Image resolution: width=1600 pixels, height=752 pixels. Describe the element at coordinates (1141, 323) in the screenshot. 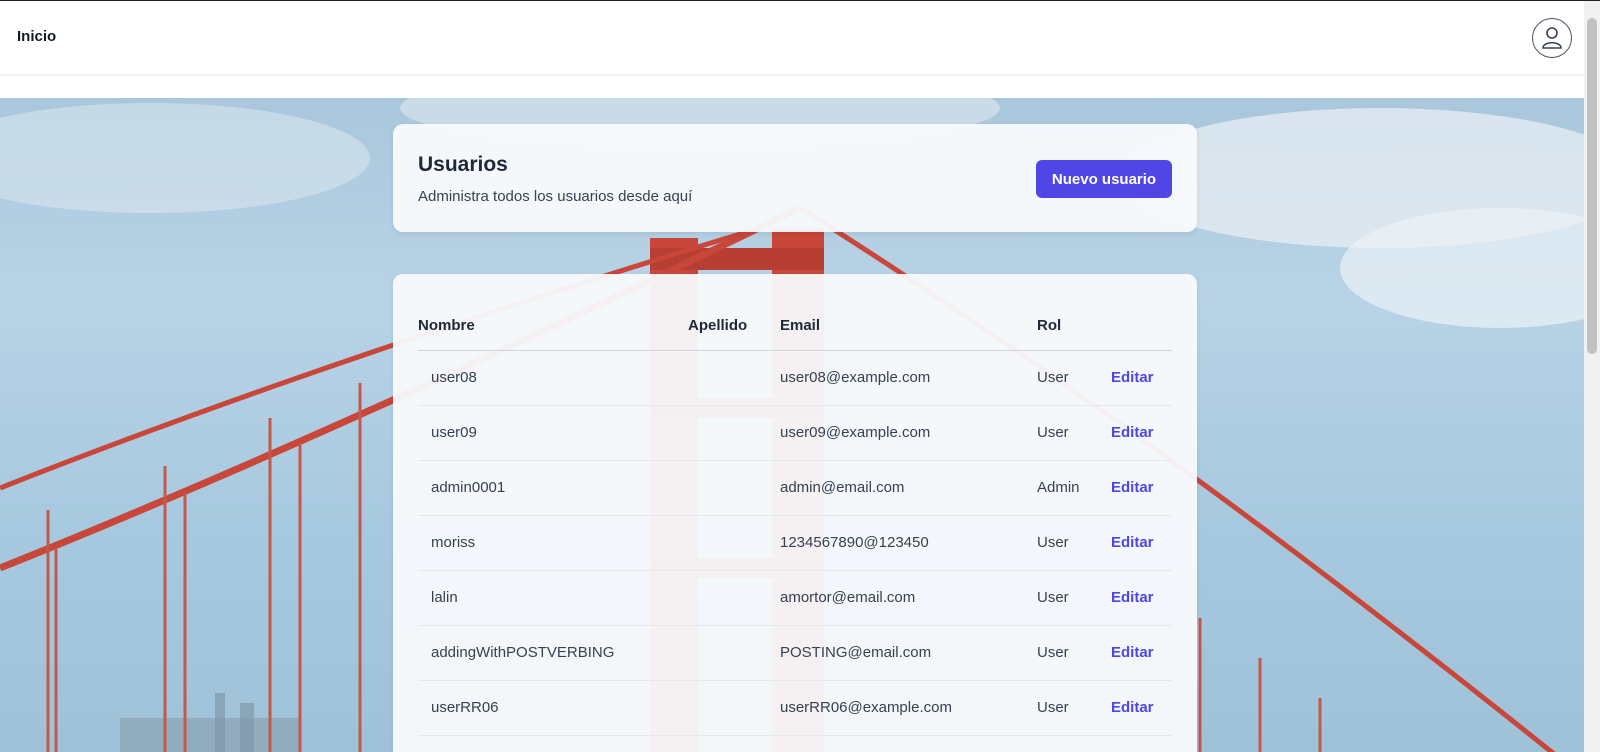

I see `column-header-actions` at that location.